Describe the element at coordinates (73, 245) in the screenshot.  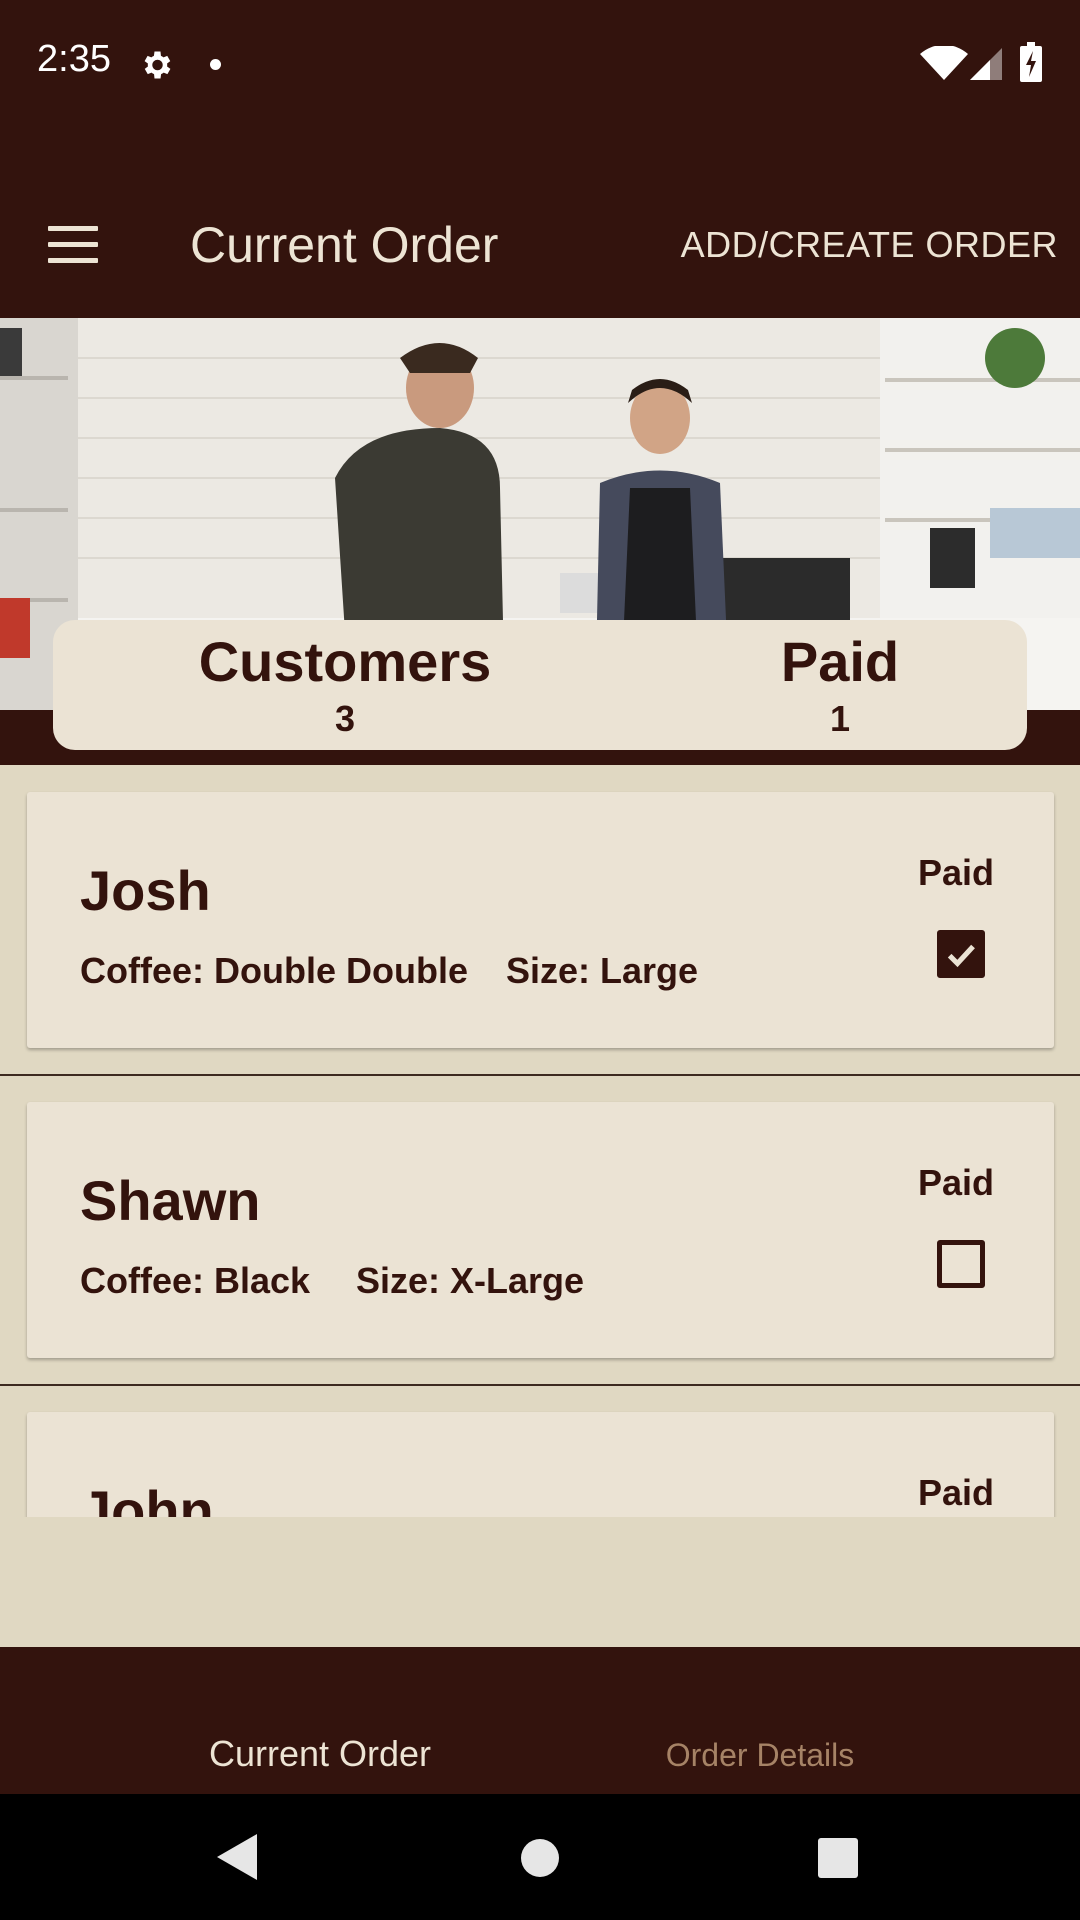
I see `hamburger-menu-icon` at that location.